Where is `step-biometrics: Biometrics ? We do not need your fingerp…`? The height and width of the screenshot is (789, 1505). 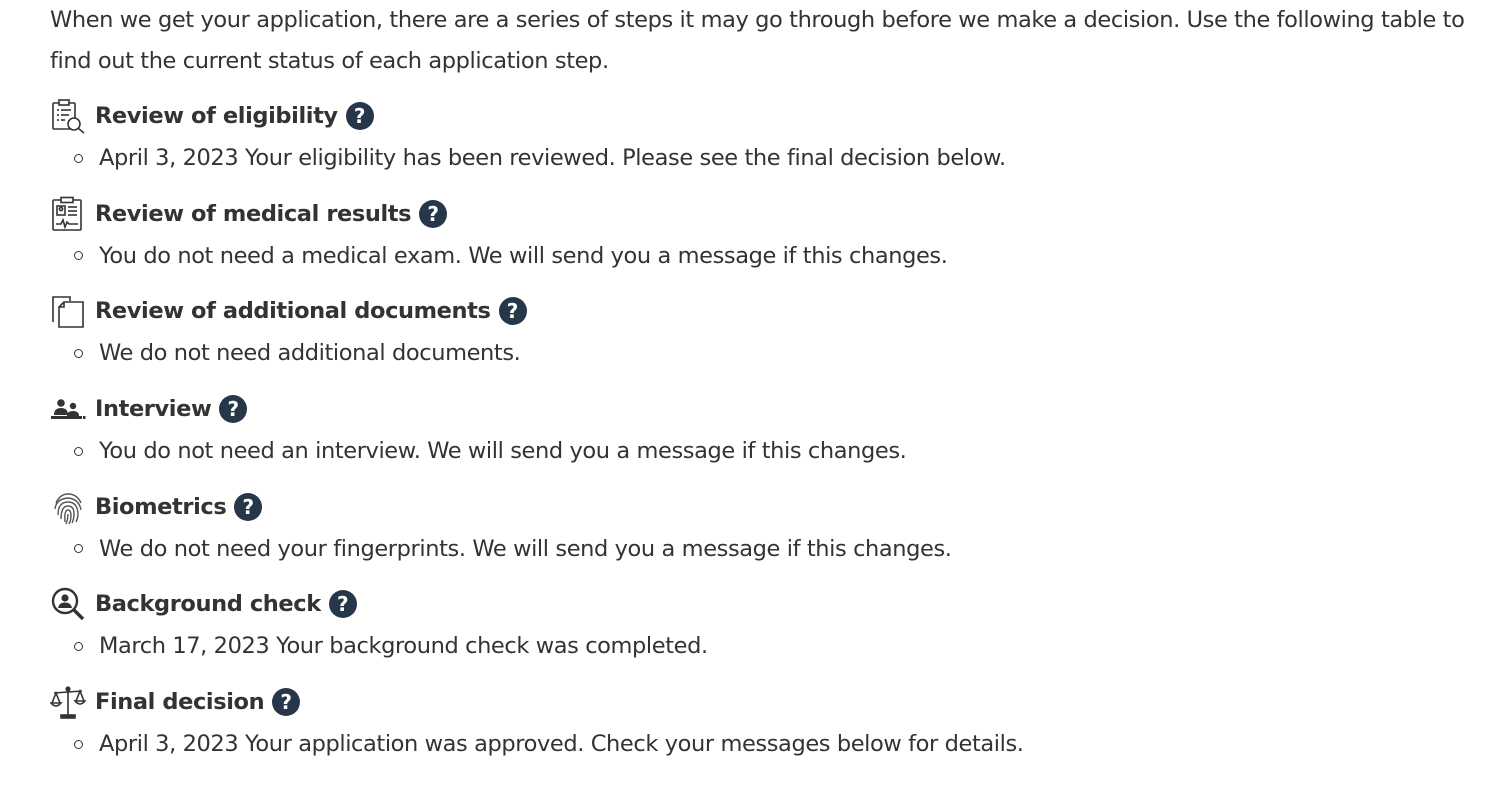
step-biometrics: Biometrics ? We do not need your fingerp… is located at coordinates (765, 536).